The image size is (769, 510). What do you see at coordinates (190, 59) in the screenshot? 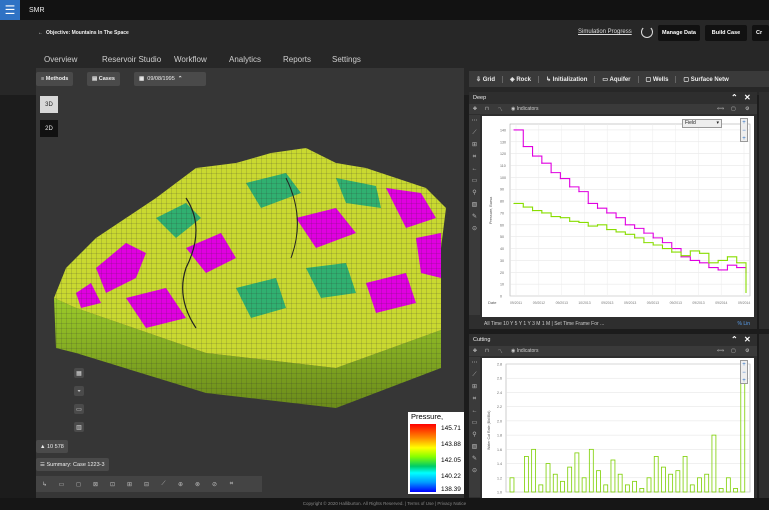
I see `tab-workflow: Workflow` at bounding box center [190, 59].